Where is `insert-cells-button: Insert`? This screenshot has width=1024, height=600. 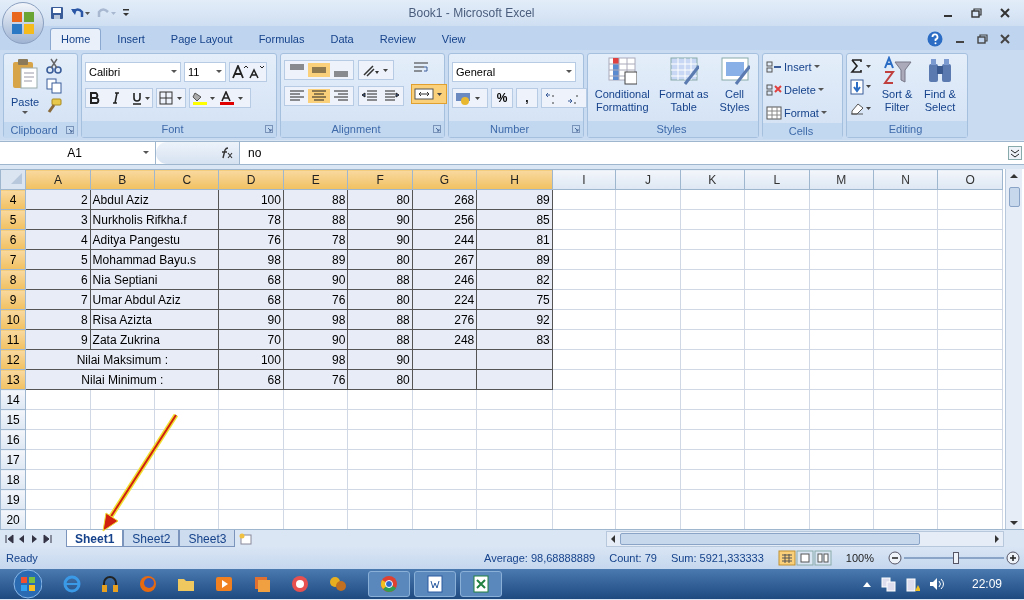 insert-cells-button: Insert is located at coordinates (796, 67).